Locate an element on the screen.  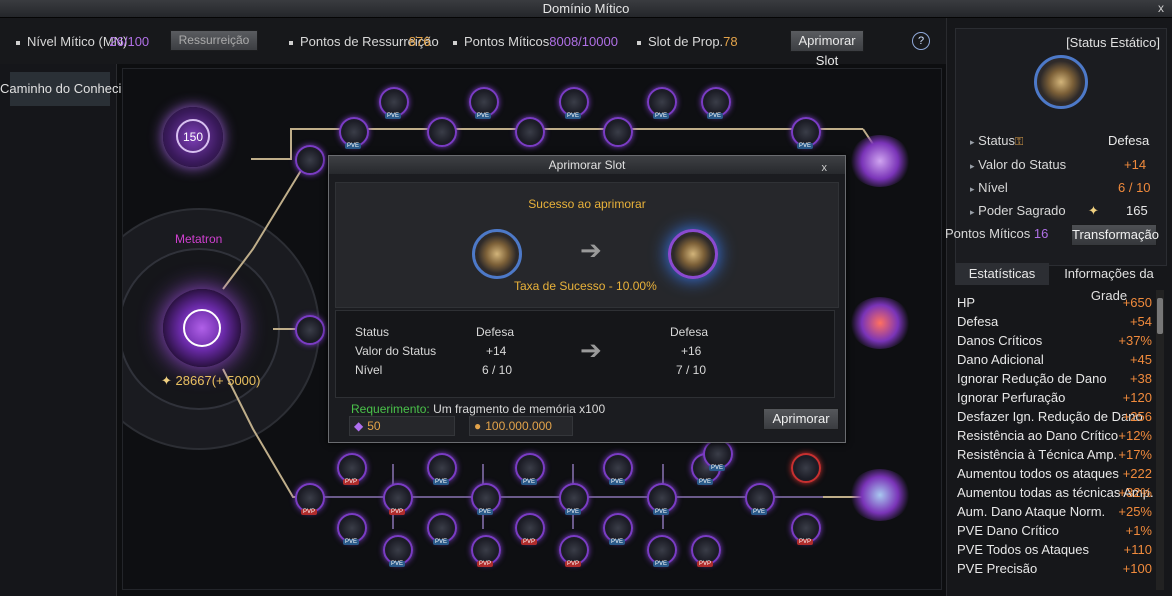
stat-value: +100 is located at coordinates (1137, 568).